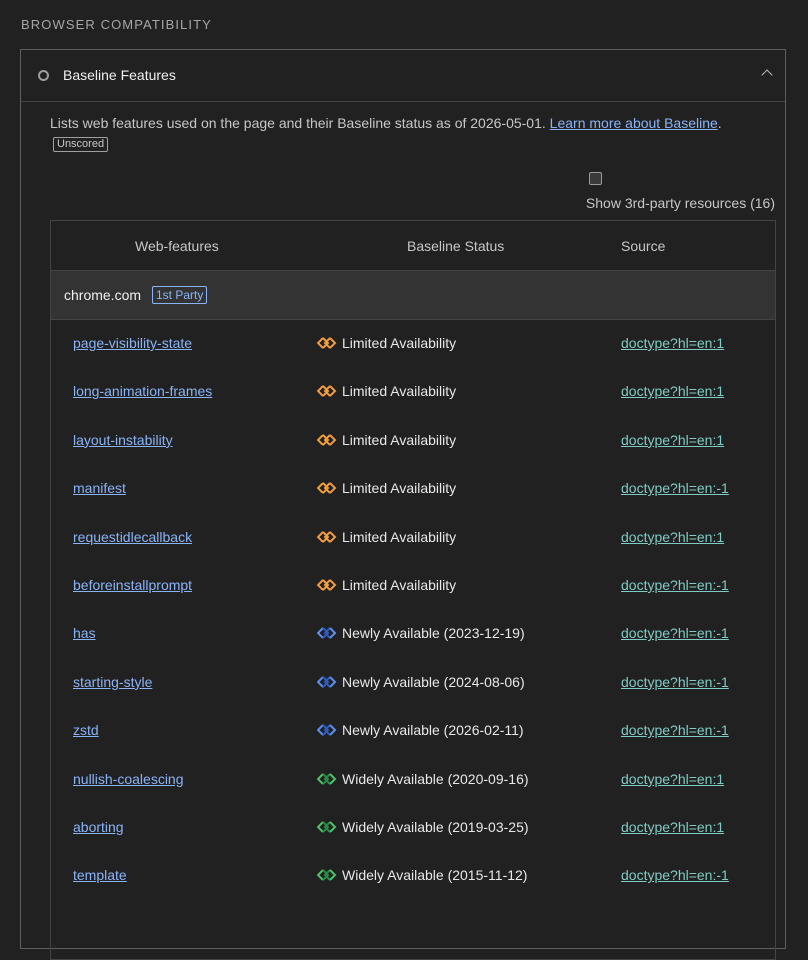 The height and width of the screenshot is (960, 808). Describe the element at coordinates (132, 585) in the screenshot. I see `feature-link: beforeinstallprompt` at that location.